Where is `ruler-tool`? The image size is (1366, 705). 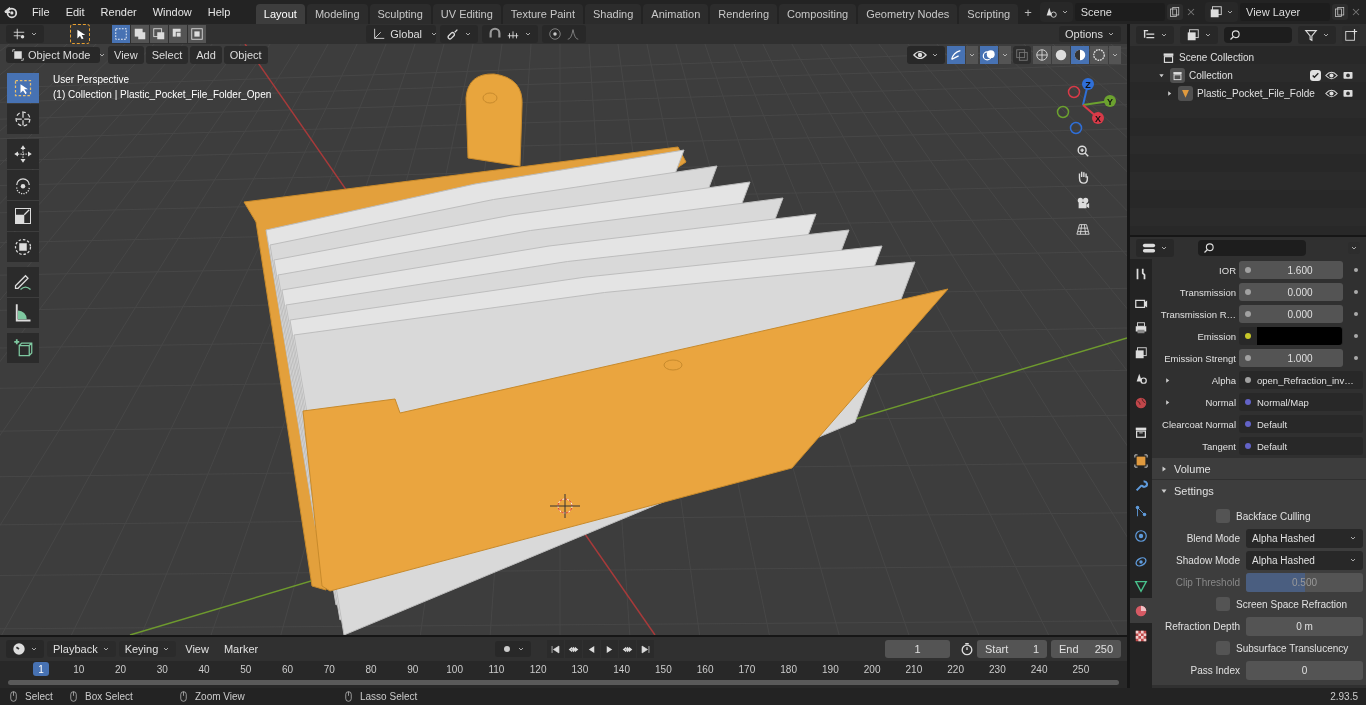 ruler-tool is located at coordinates (23, 313).